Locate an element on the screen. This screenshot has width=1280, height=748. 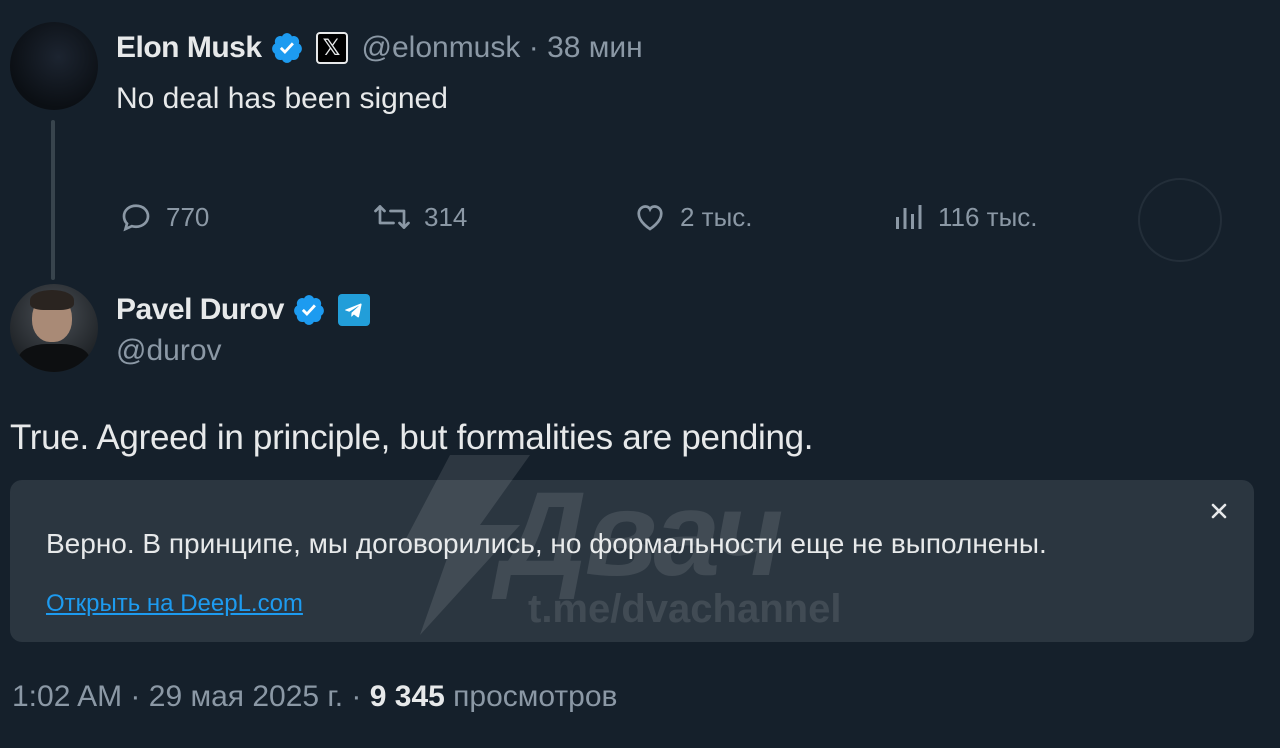
like-button: 2 тыс. is located at coordinates (692, 217).